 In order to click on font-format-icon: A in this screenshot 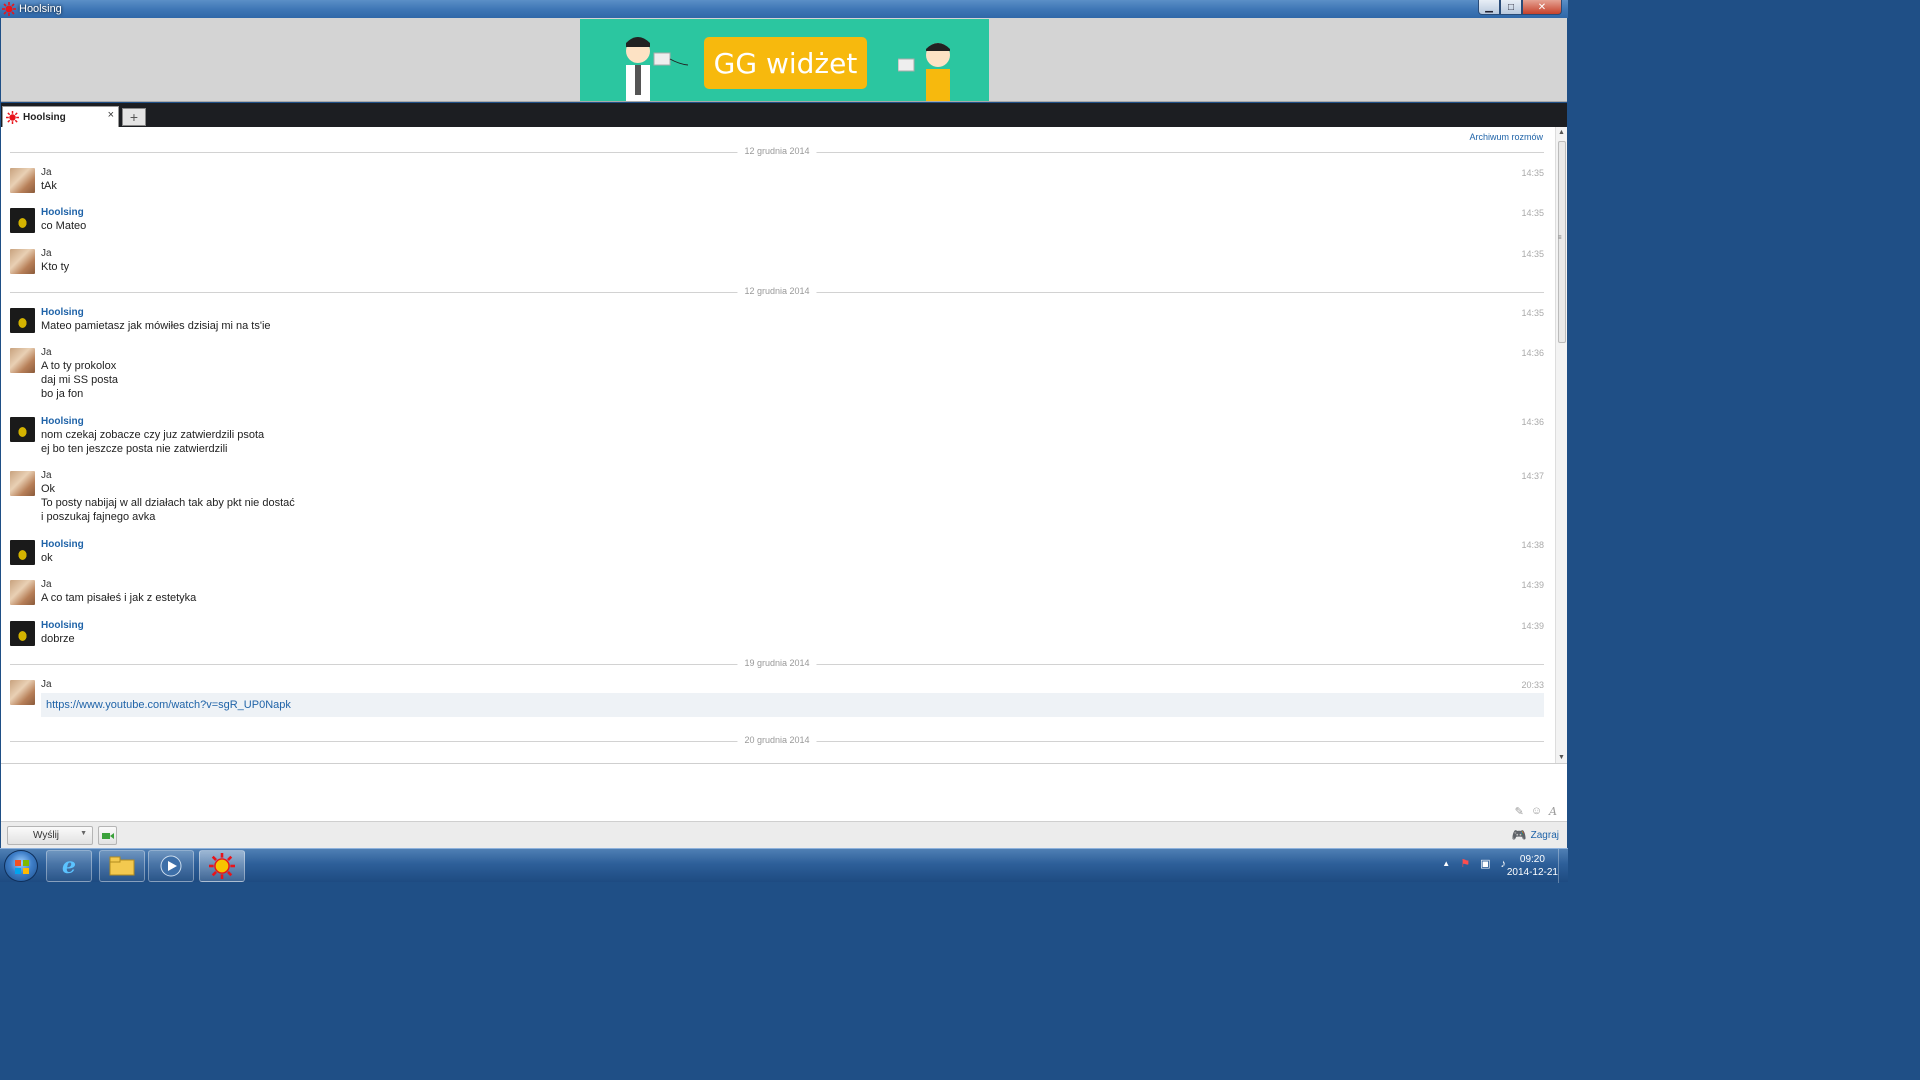, I will do `click(1553, 811)`.